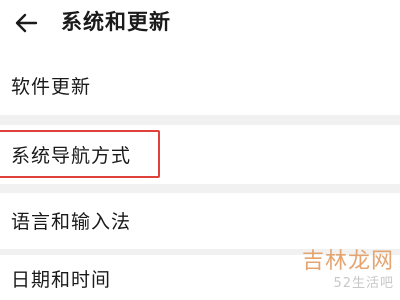 This screenshot has width=400, height=300. What do you see at coordinates (200, 279) in the screenshot?
I see `settings-item-date-time: 日期和时间` at bounding box center [200, 279].